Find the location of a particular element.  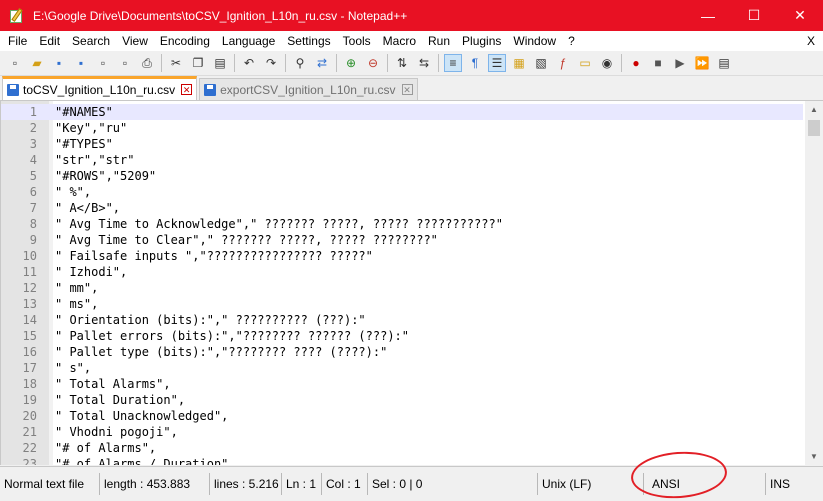

vertical-scrollbar: ▲ ▼ is located at coordinates (814, 283).